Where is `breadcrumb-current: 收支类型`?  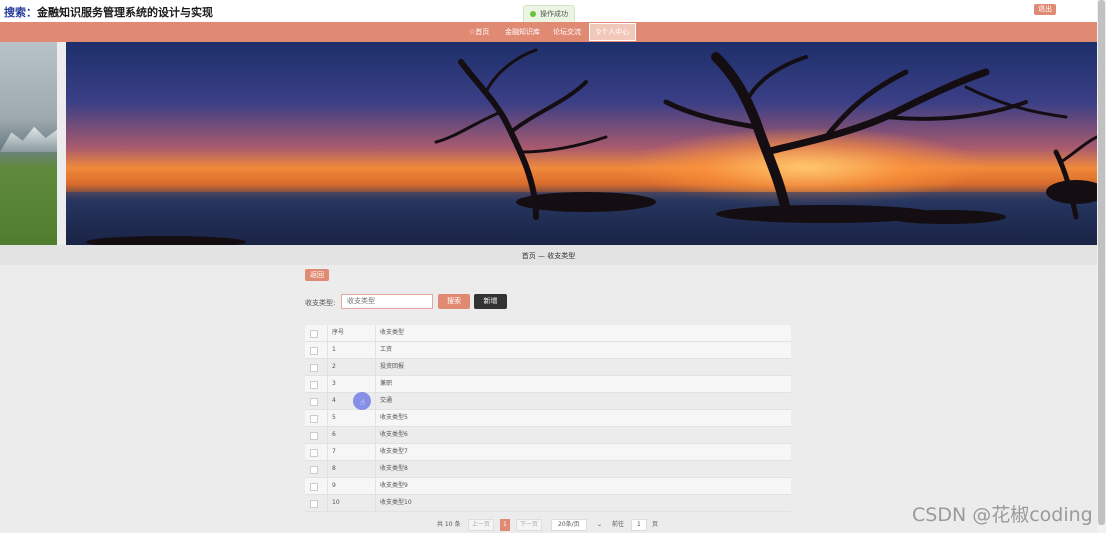 breadcrumb-current: 收支类型 is located at coordinates (561, 256).